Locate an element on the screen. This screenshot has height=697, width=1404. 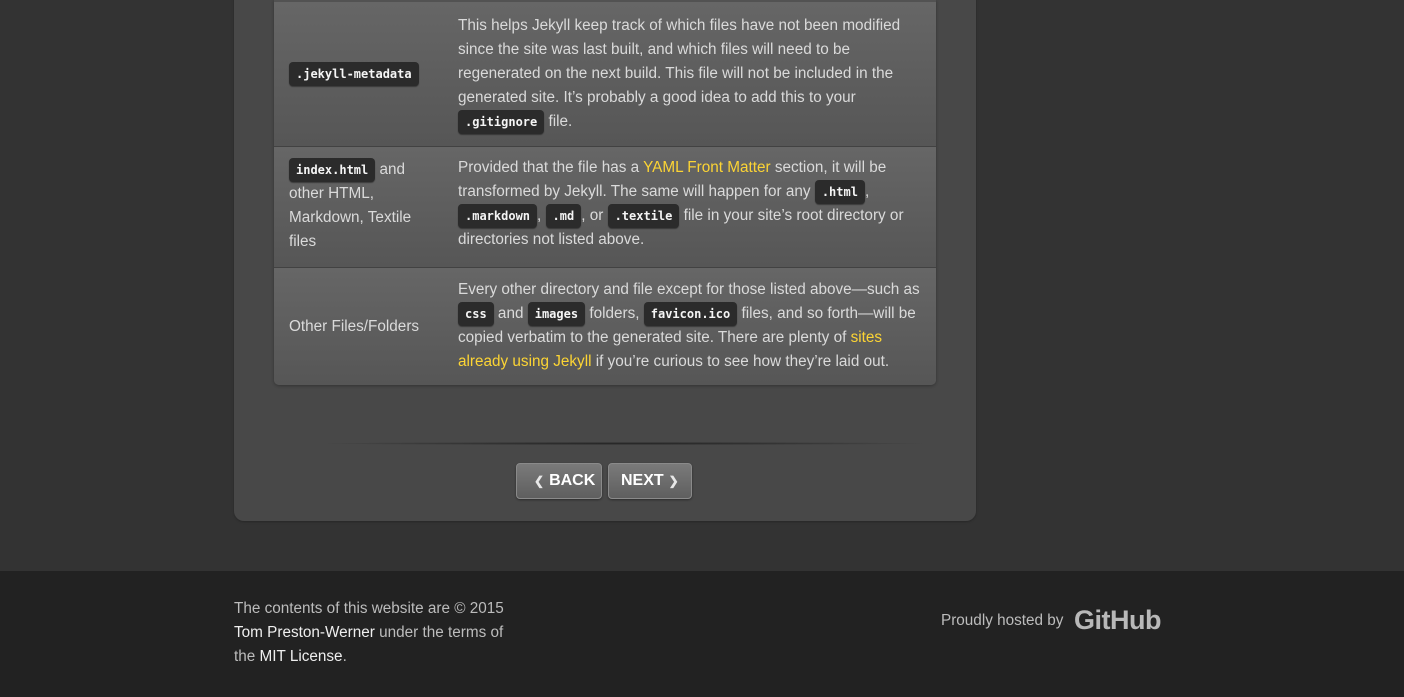
copyright-text: . is located at coordinates (344, 656).